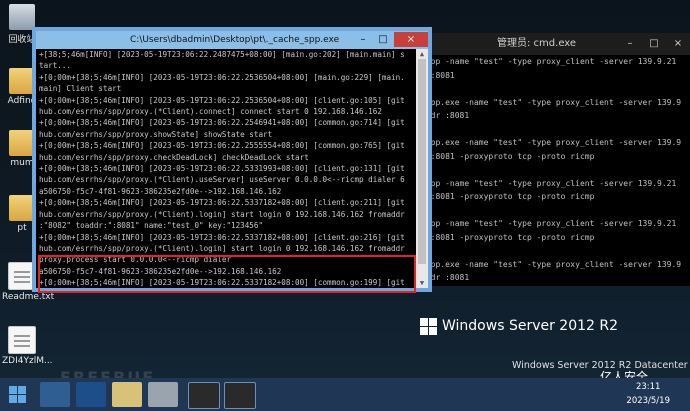 The image size is (690, 411). Describe the element at coordinates (240, 395) in the screenshot. I see `cmd-taskbar-icon` at that location.